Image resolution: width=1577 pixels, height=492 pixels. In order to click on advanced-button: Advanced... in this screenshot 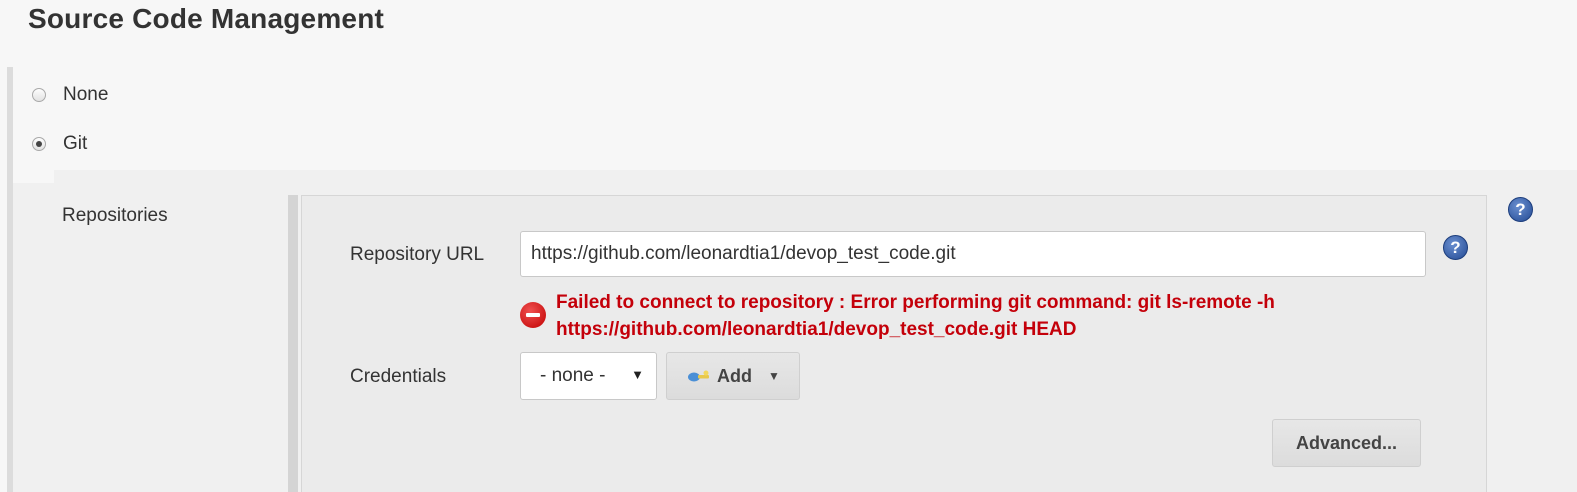, I will do `click(1346, 443)`.